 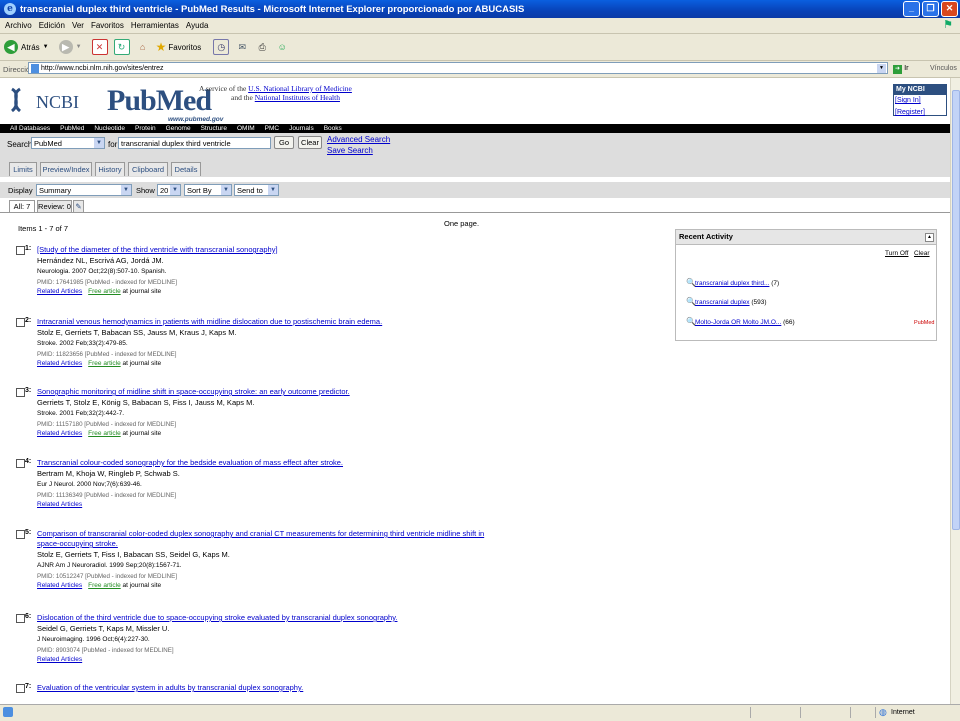 I want to click on home-icon: ⌂, so click(x=143, y=47).